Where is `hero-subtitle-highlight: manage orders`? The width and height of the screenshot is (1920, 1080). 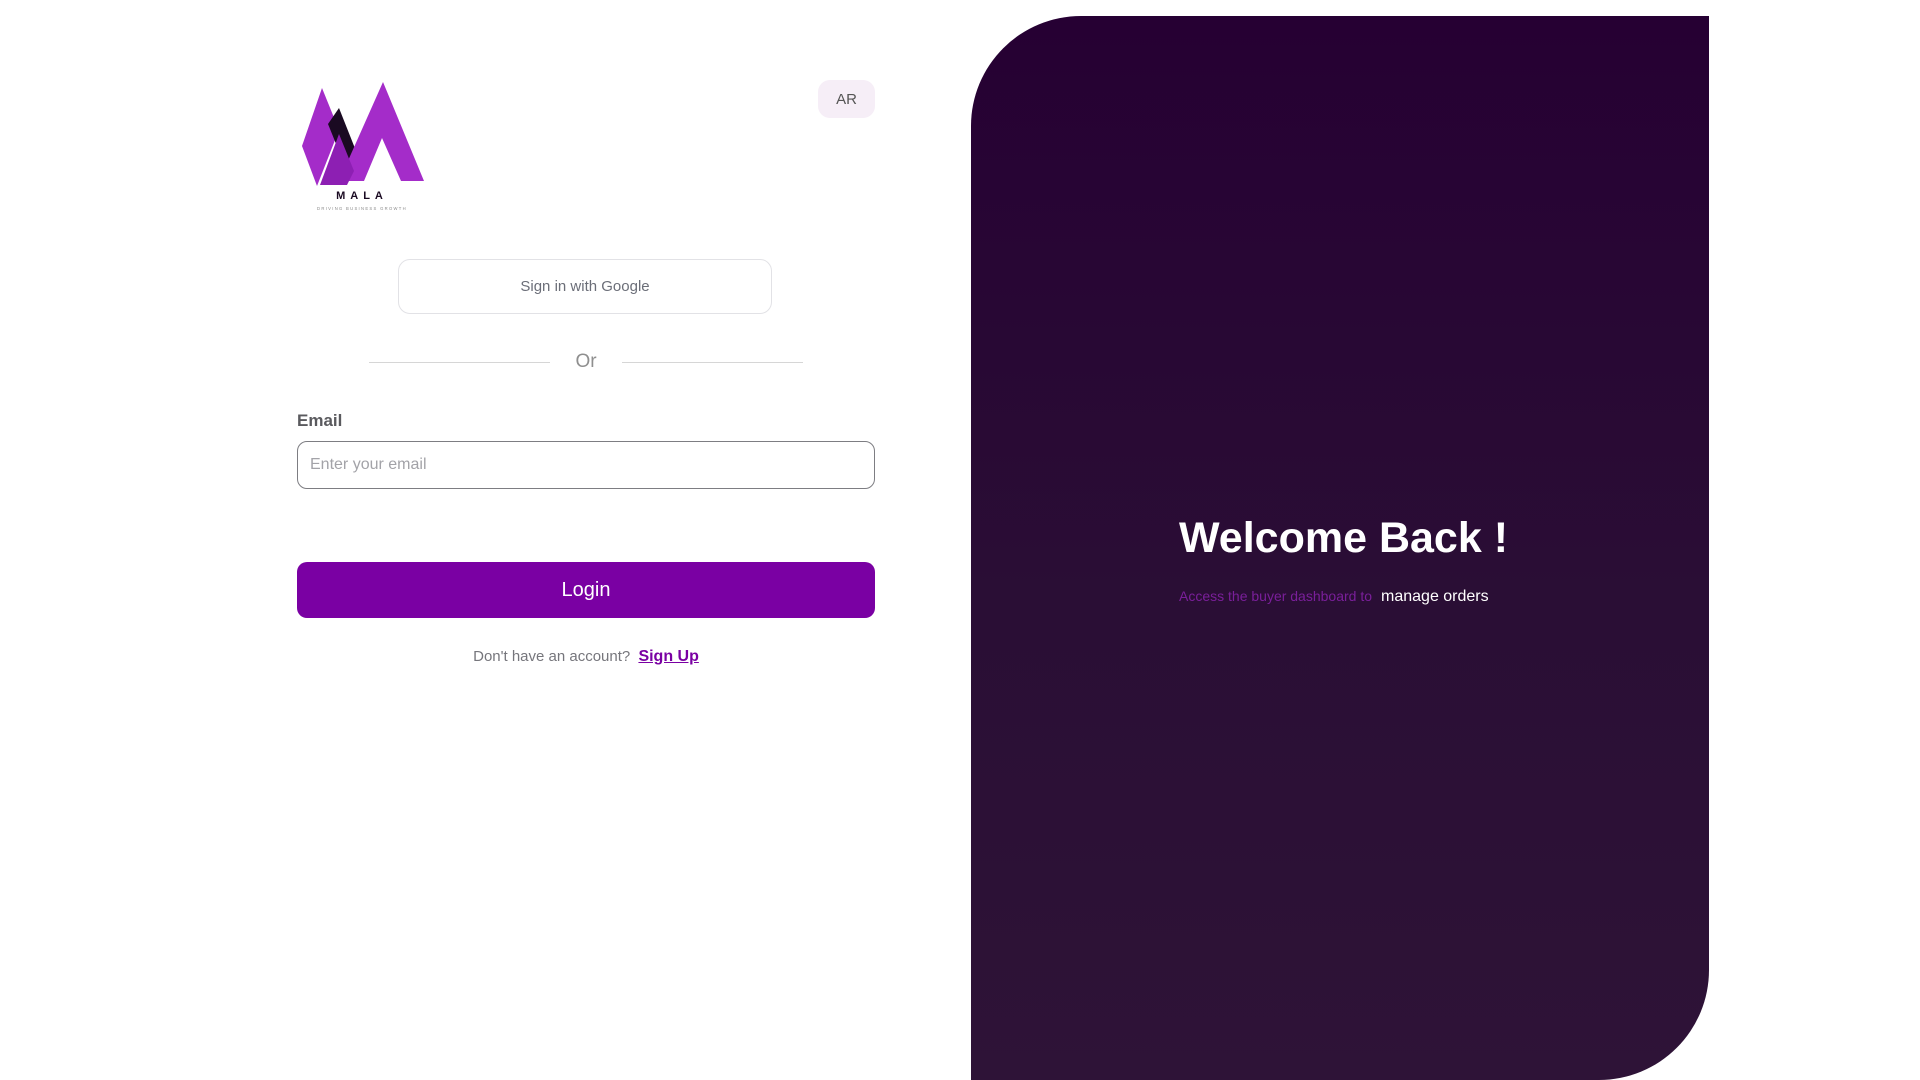
hero-subtitle-highlight: manage orders is located at coordinates (1435, 596).